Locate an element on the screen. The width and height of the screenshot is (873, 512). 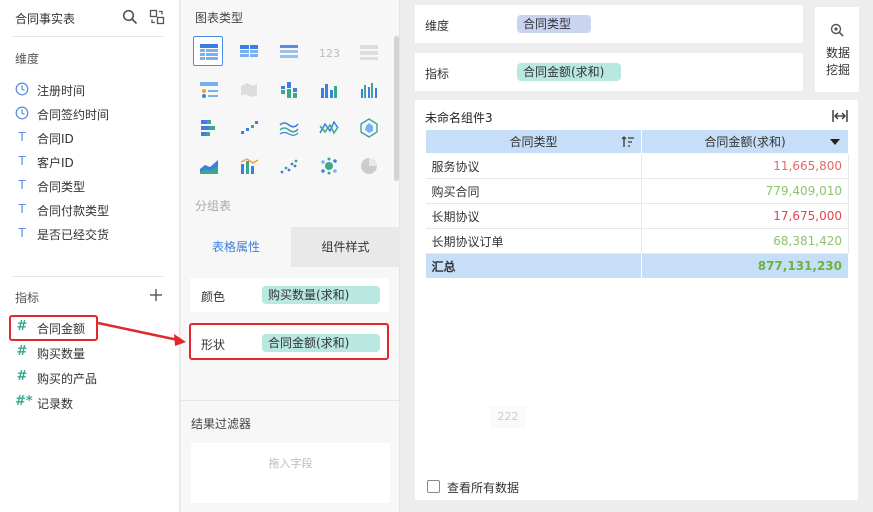
measure-field-item: # 购买的产品 is located at coordinates (92, 377).